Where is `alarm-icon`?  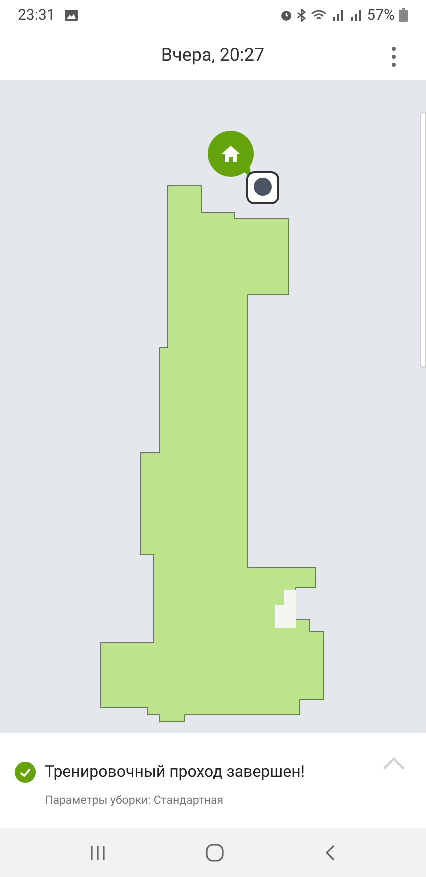
alarm-icon is located at coordinates (287, 15).